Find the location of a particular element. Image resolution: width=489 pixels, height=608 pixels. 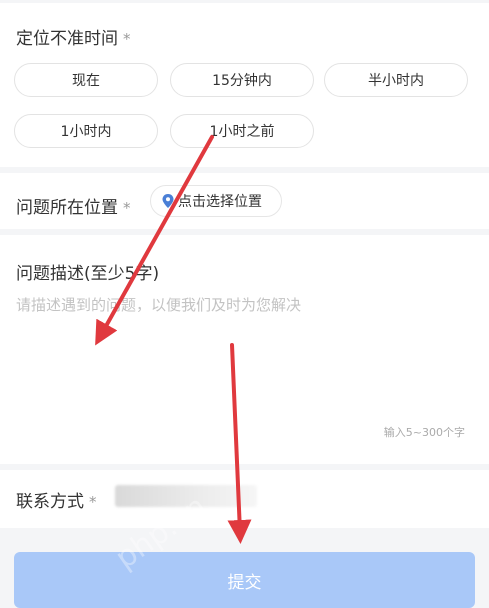

time-option-label: 现在 is located at coordinates (86, 81).